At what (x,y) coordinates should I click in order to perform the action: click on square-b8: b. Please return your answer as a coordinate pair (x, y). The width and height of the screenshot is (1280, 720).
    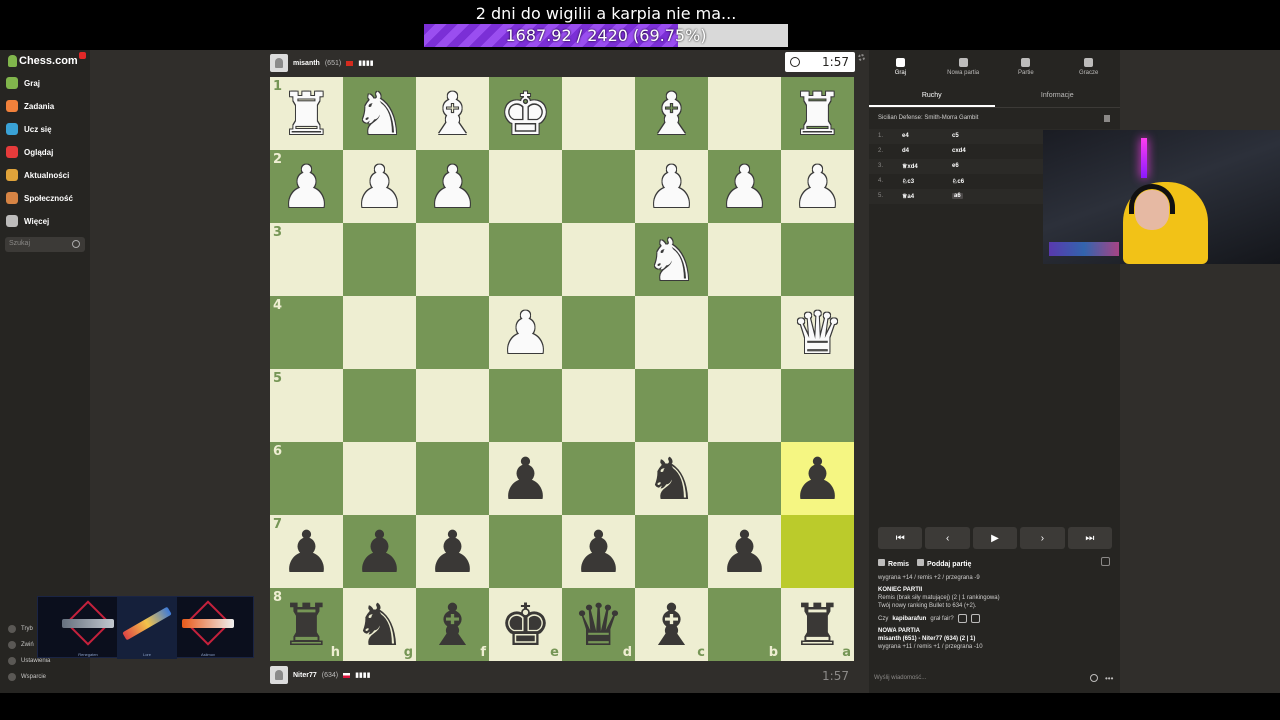
    Looking at the image, I should click on (744, 624).